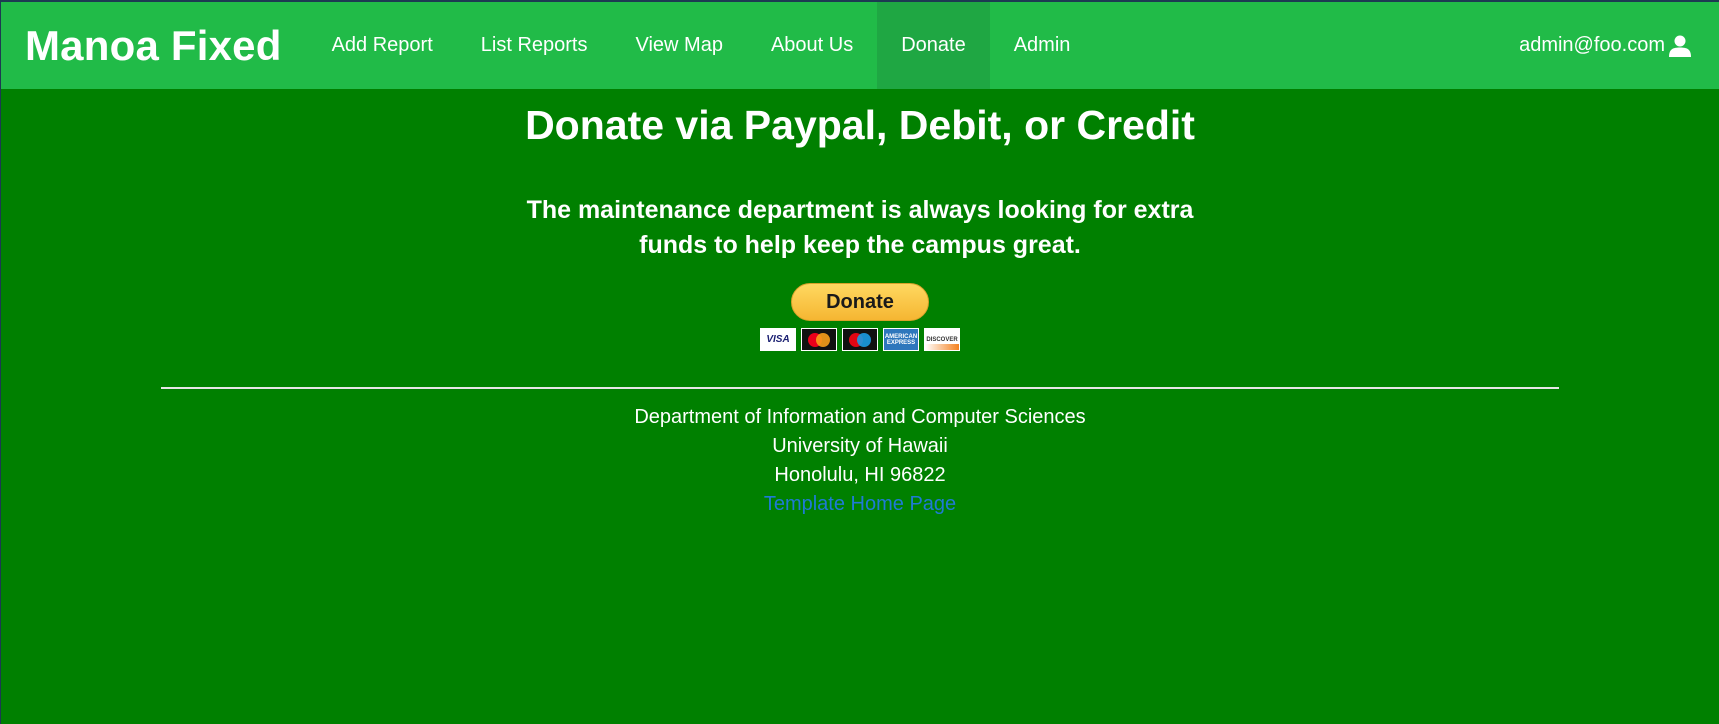 The image size is (1719, 724). Describe the element at coordinates (153, 46) in the screenshot. I see `brand-logo: Manoa Fixed` at that location.